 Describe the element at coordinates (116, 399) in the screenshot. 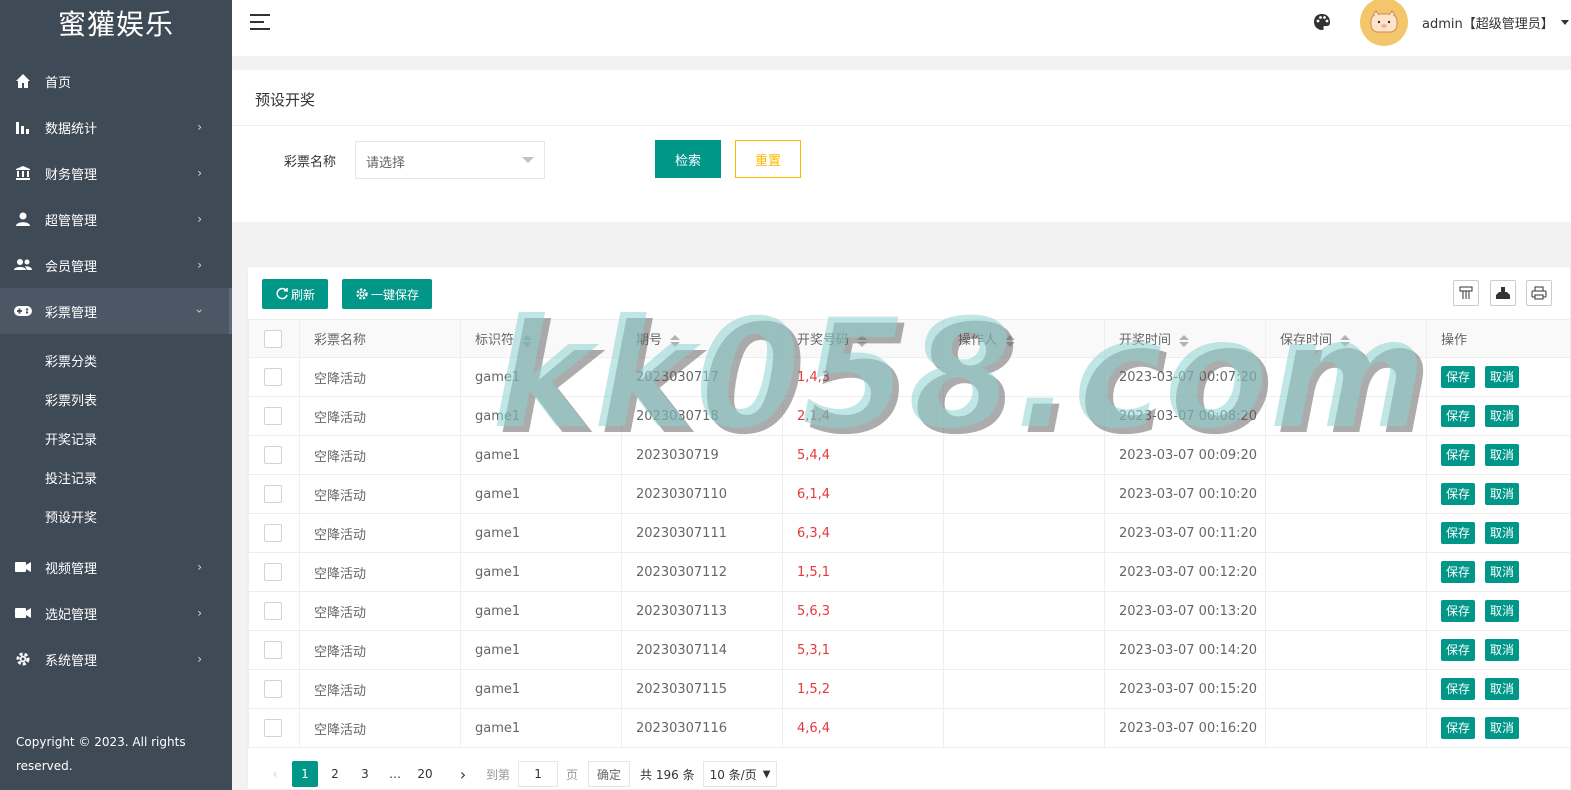

I see `sidebar-subitem-lottery-list: 彩票列表` at that location.